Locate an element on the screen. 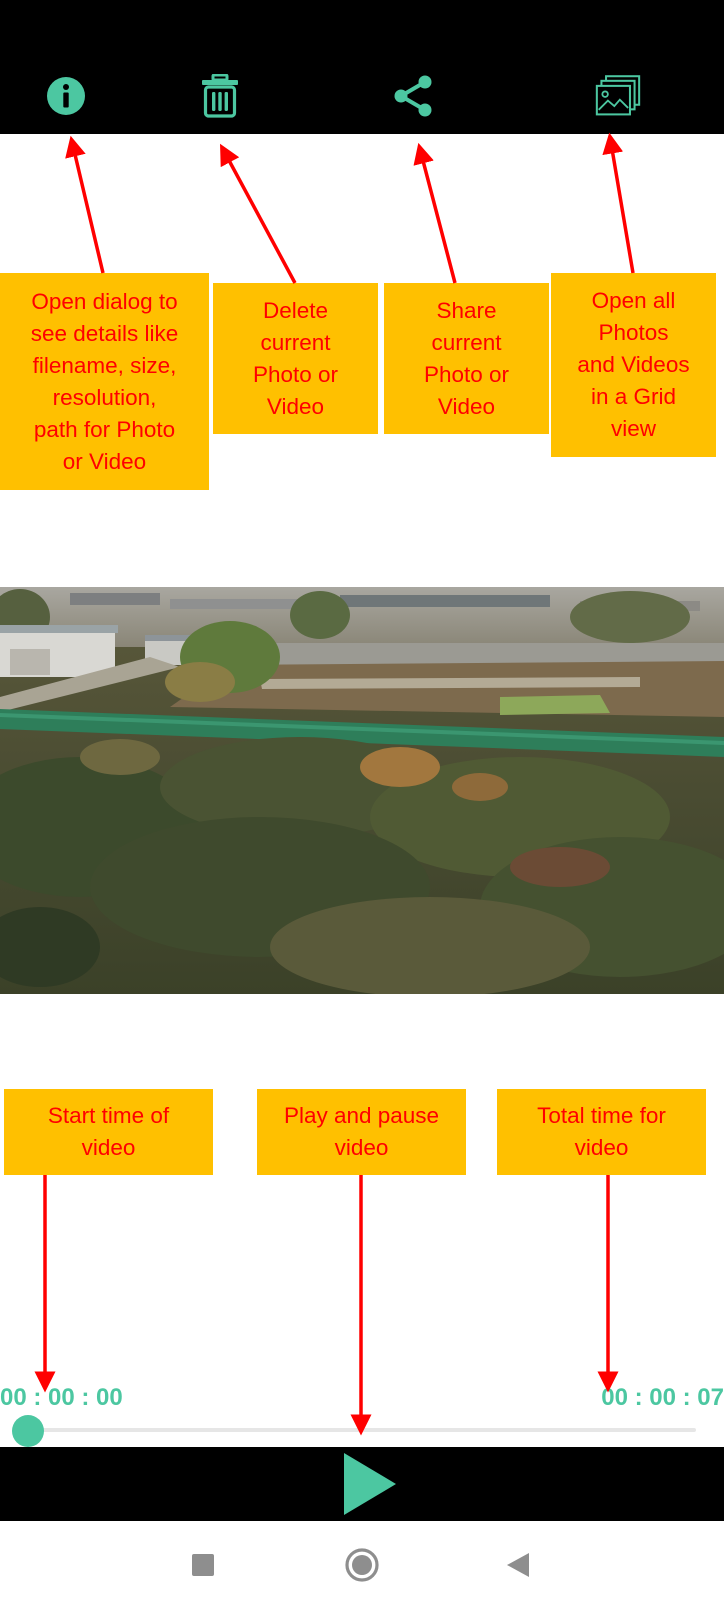 This screenshot has width=724, height=1609. home-circle-icon is located at coordinates (362, 1565).